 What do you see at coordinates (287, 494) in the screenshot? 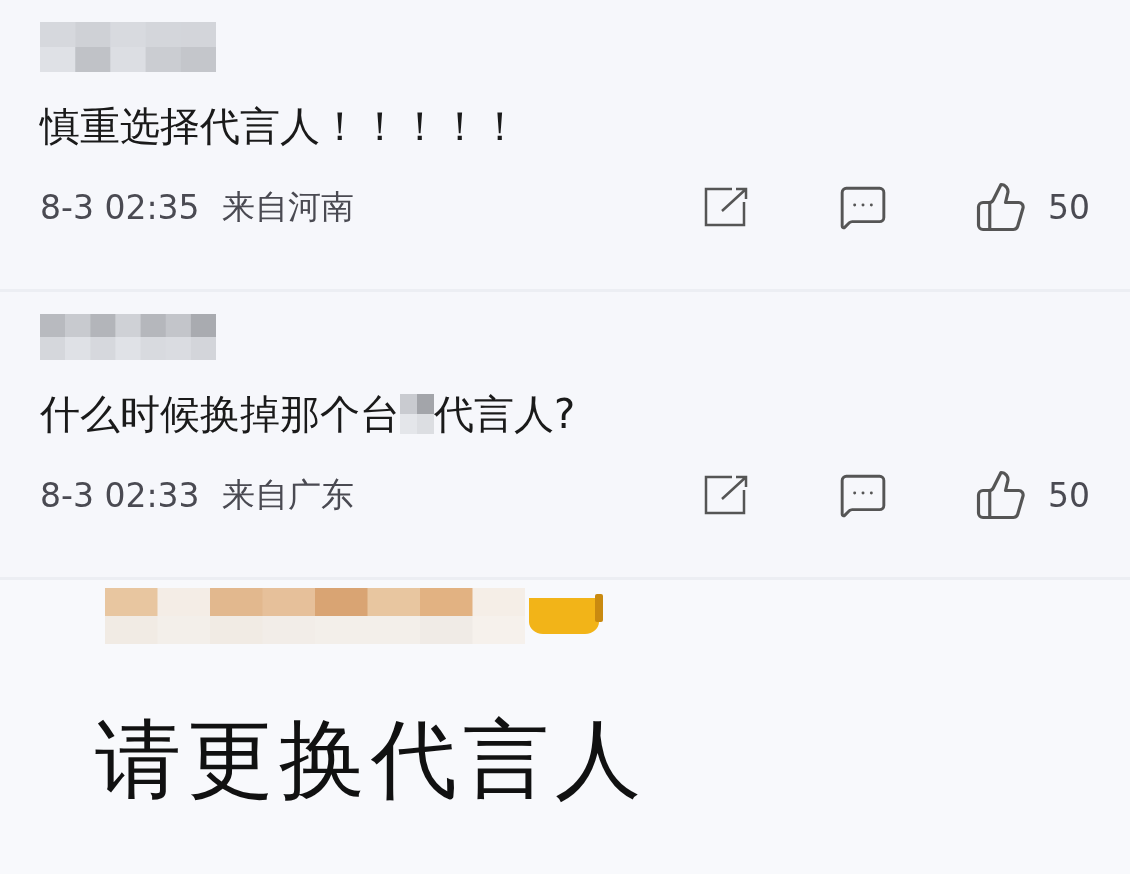
I see `comment-location: 来自广东` at bounding box center [287, 494].